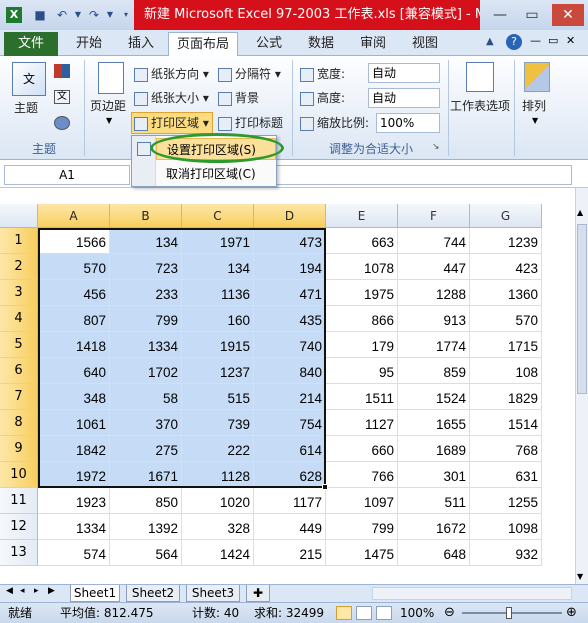  Describe the element at coordinates (580, 576) in the screenshot. I see `scroll-down-icon: ▼` at that location.